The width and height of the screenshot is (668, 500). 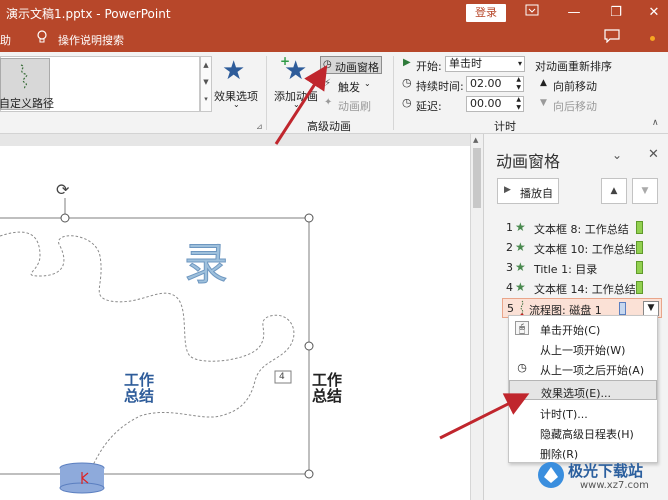 What do you see at coordinates (327, 64) in the screenshot?
I see `animation-pane-icon: ◷` at bounding box center [327, 64].